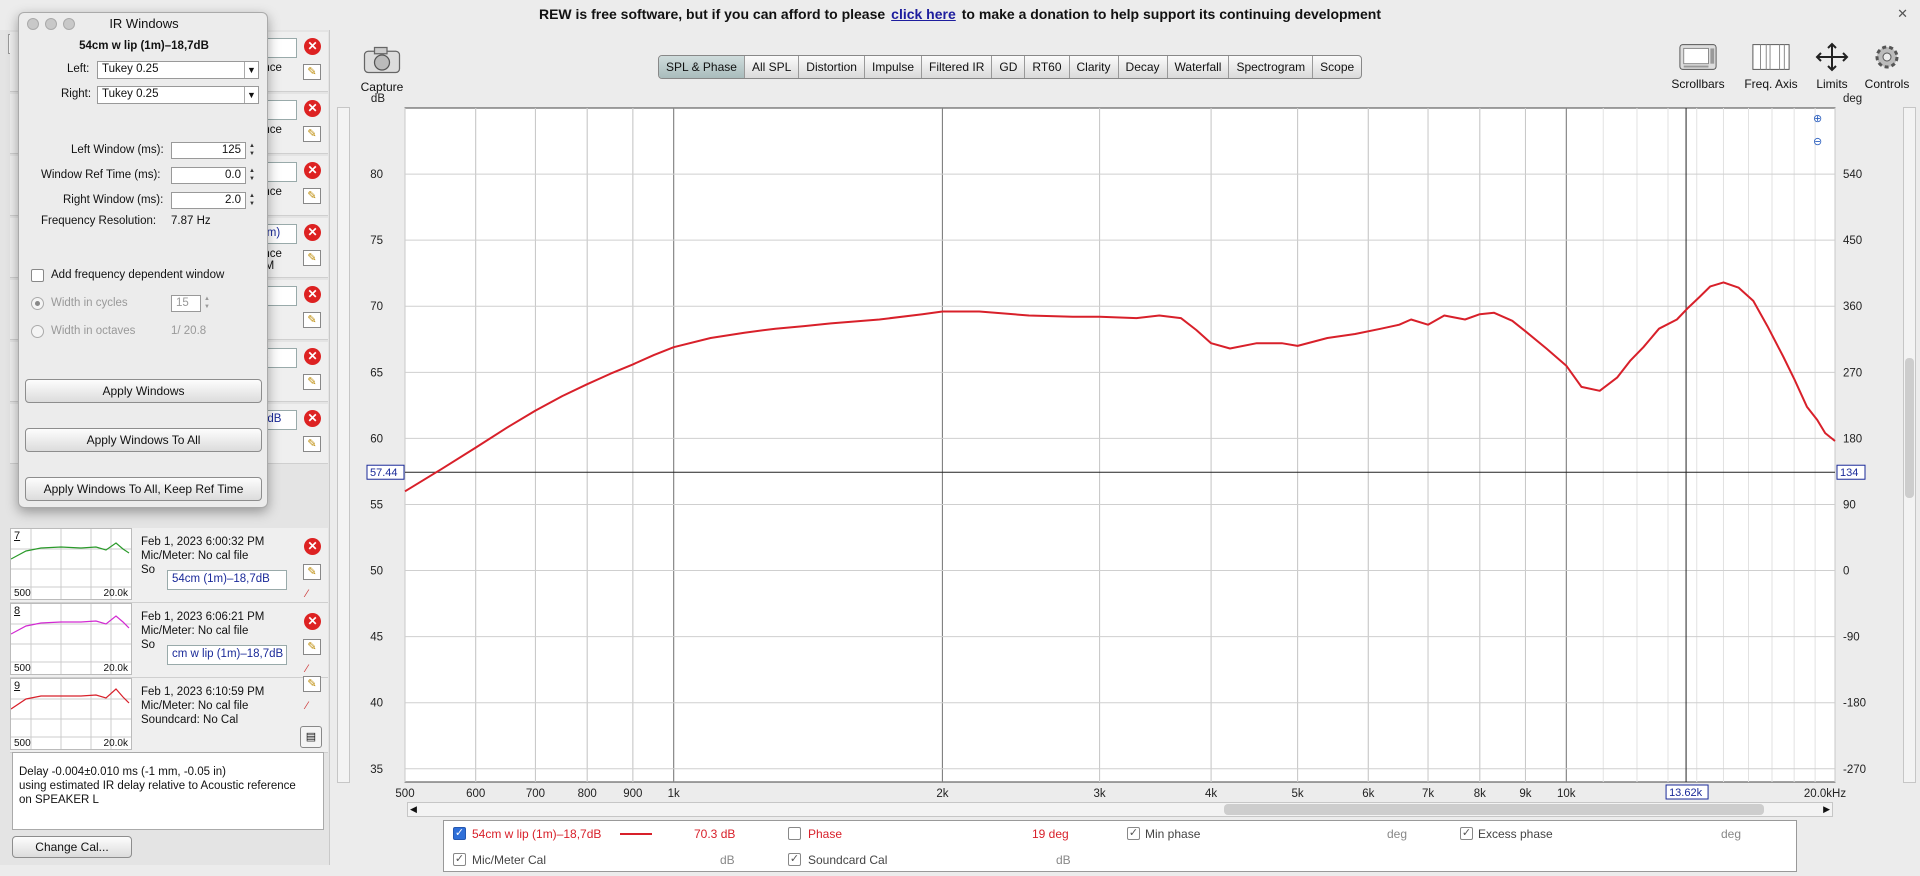  Describe the element at coordinates (1271, 67) in the screenshot. I see `tab-spectrogram: Spectrogram` at that location.